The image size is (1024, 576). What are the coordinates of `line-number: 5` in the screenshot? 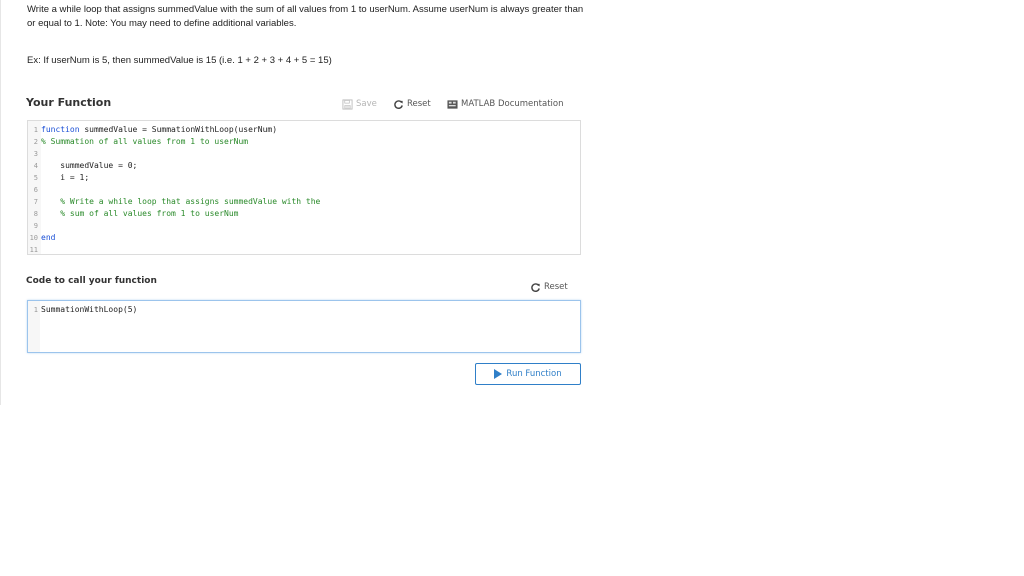 It's located at (35, 178).